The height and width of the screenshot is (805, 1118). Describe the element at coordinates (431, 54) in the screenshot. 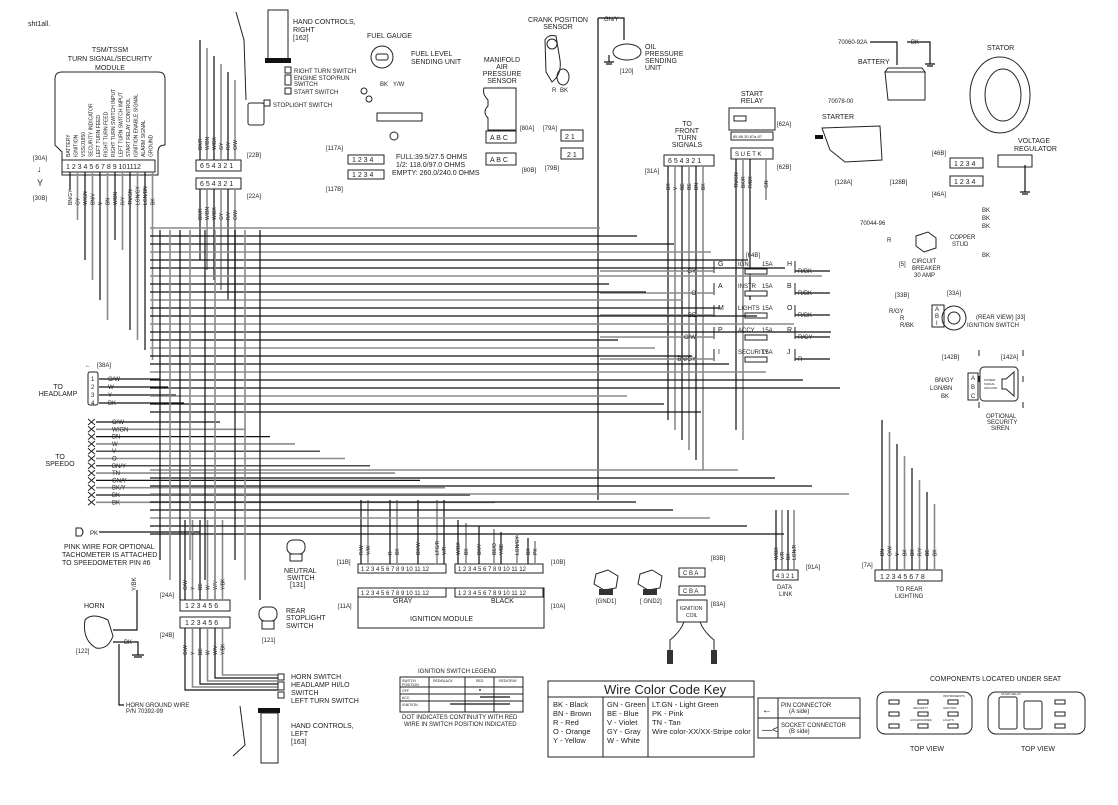

I see `fuel-sender-label-1: FUEL LEVEL` at that location.